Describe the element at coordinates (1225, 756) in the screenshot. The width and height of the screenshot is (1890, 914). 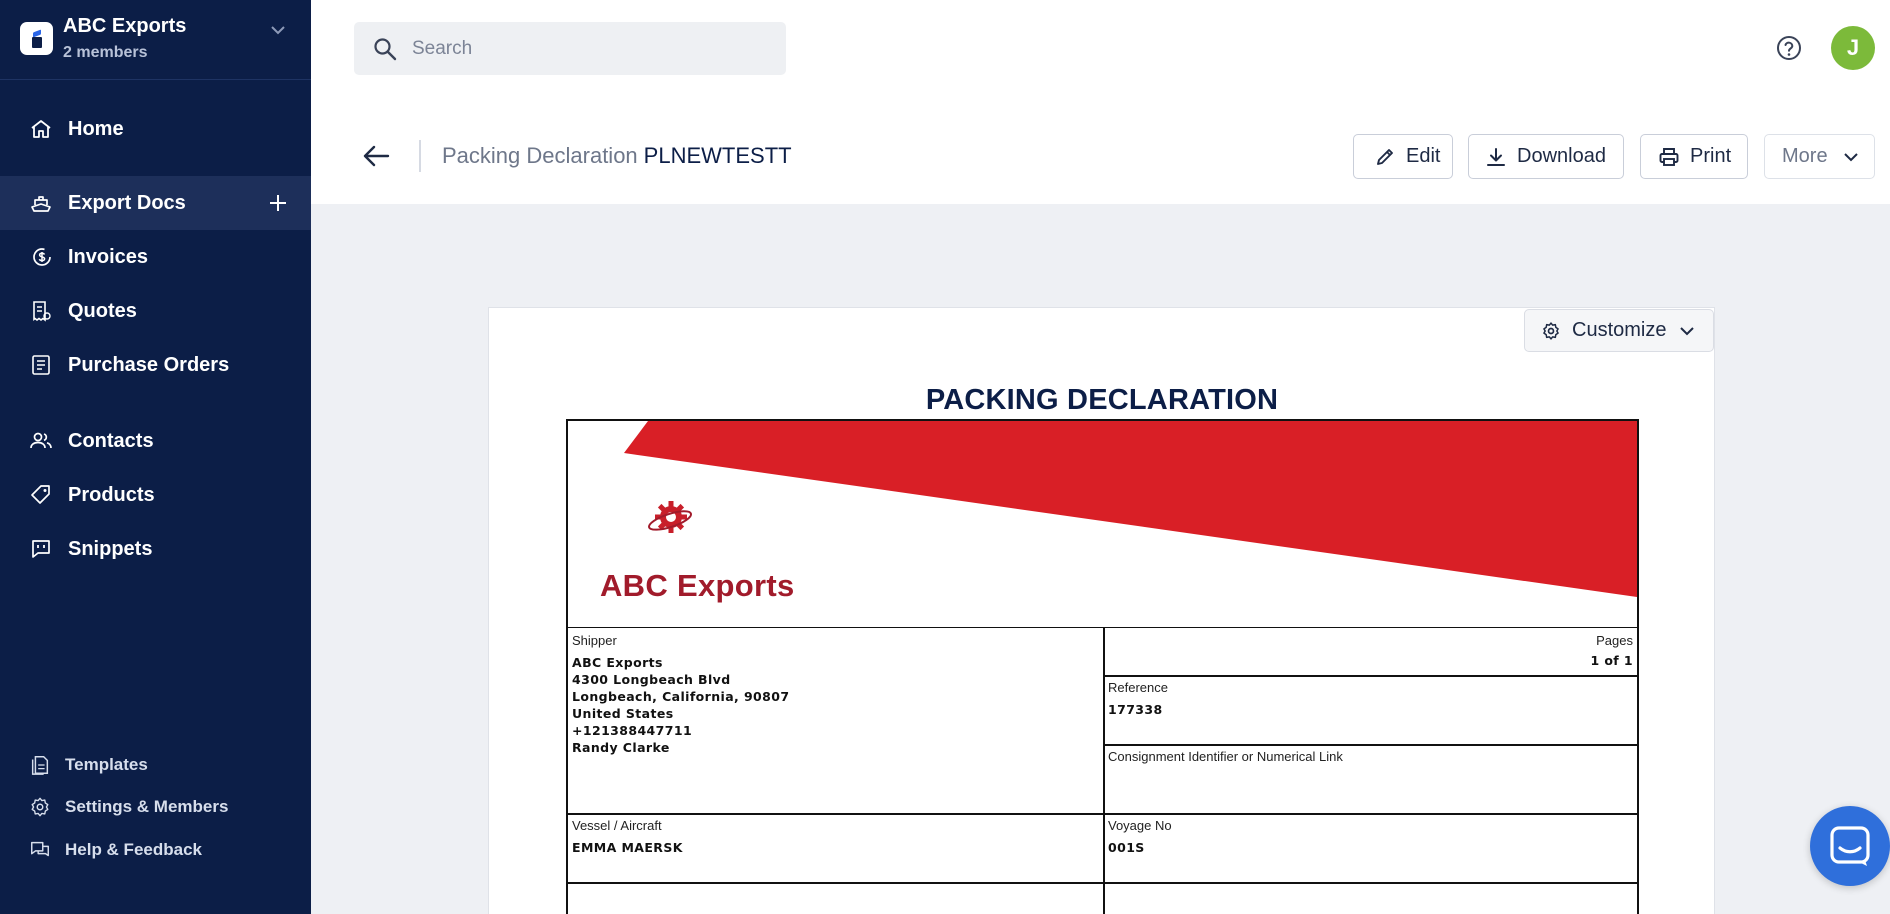
I see `consignment-label: Consignment Identifier or Numerical Link` at that location.